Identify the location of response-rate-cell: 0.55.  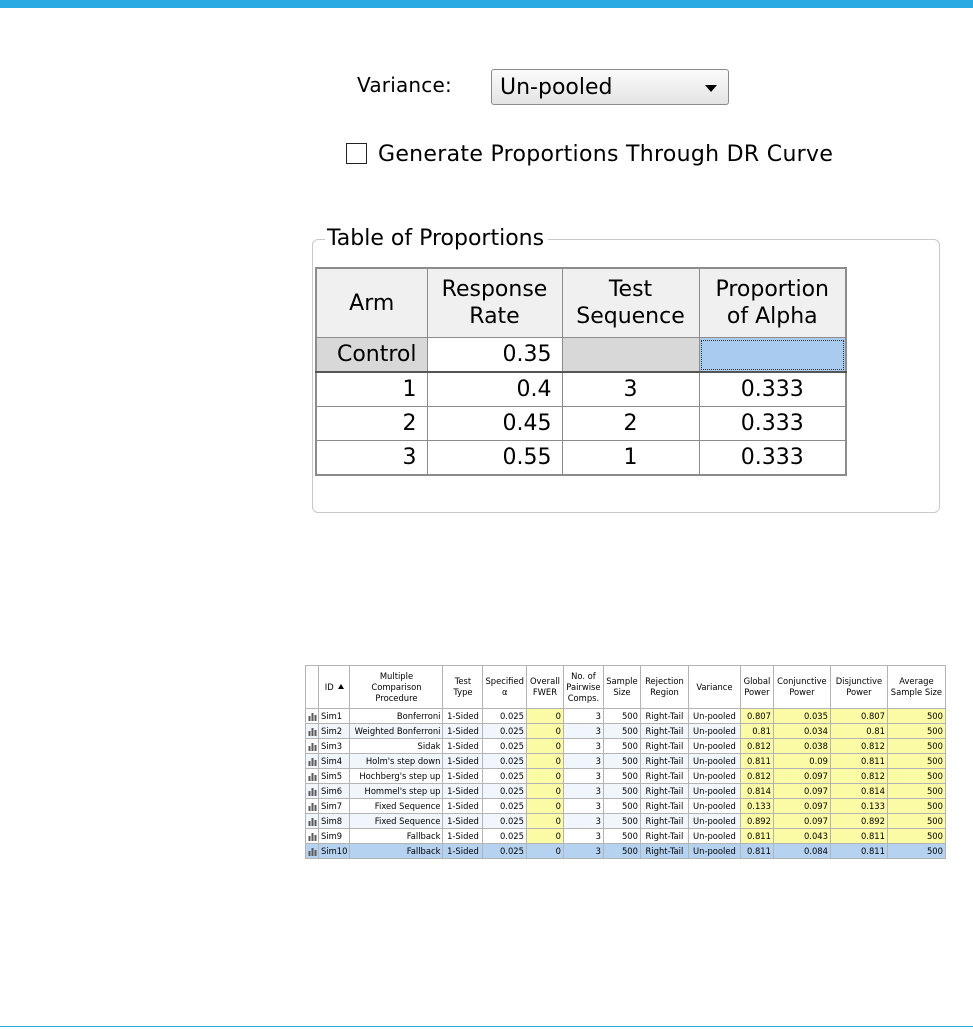
(494, 458).